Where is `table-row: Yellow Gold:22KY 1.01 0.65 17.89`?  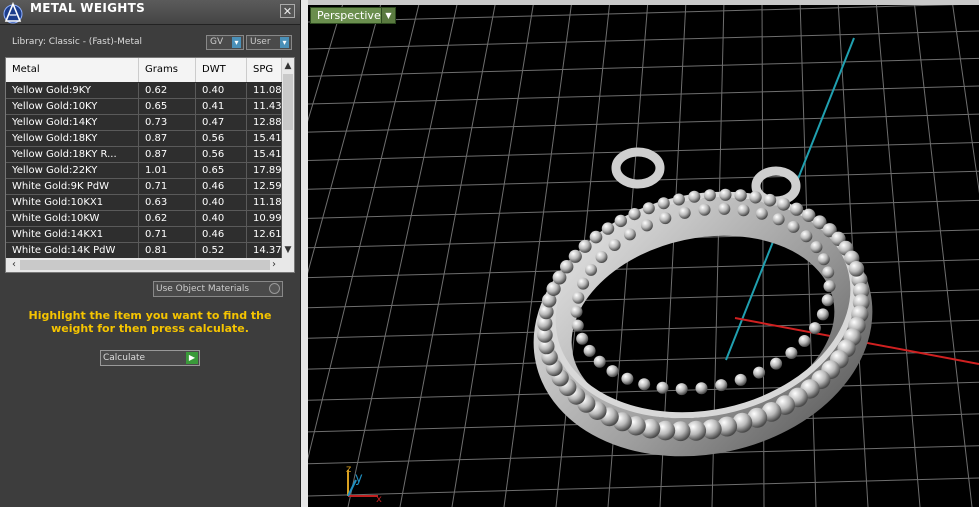
table-row: Yellow Gold:22KY 1.01 0.65 17.89 is located at coordinates (144, 171).